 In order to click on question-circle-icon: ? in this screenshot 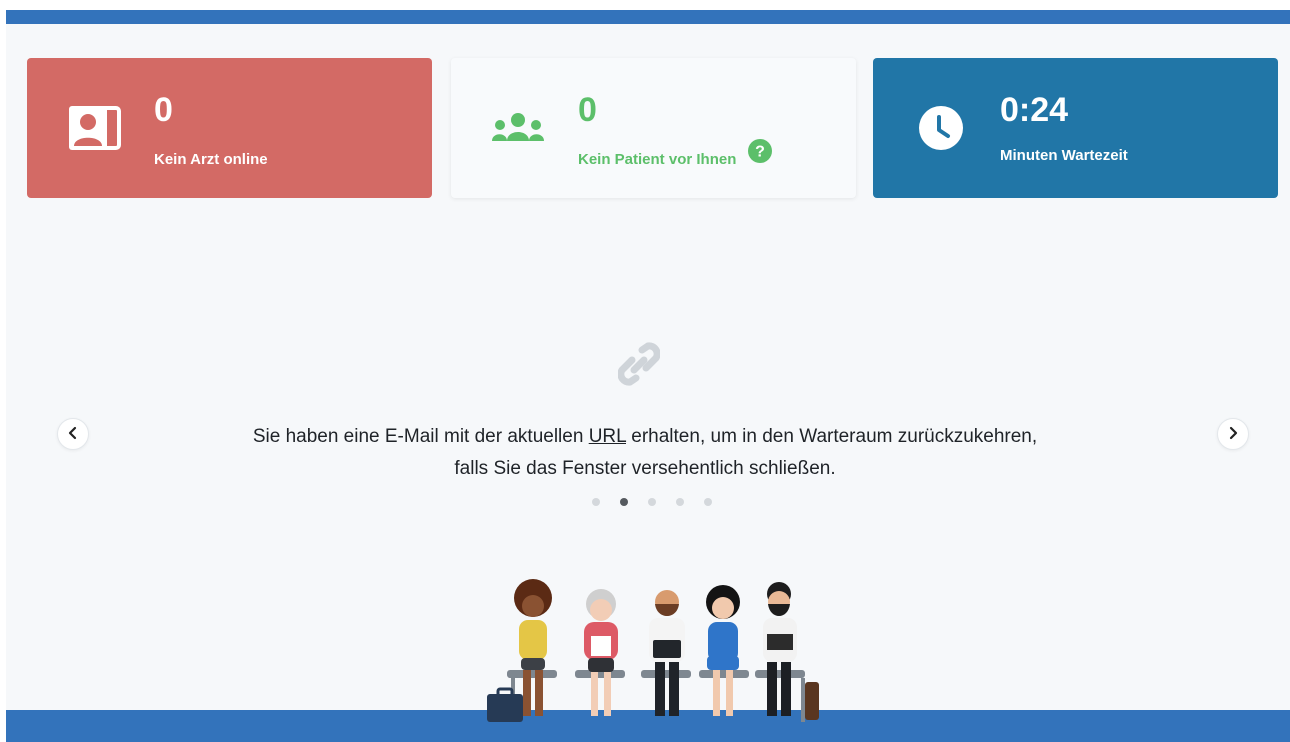, I will do `click(760, 153)`.